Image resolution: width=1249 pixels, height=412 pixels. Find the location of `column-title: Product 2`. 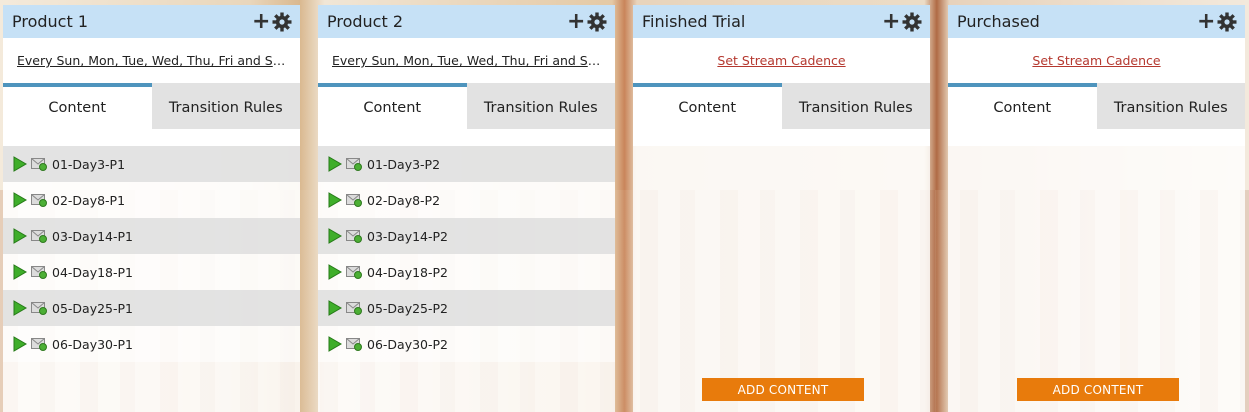

column-title: Product 2 is located at coordinates (365, 21).